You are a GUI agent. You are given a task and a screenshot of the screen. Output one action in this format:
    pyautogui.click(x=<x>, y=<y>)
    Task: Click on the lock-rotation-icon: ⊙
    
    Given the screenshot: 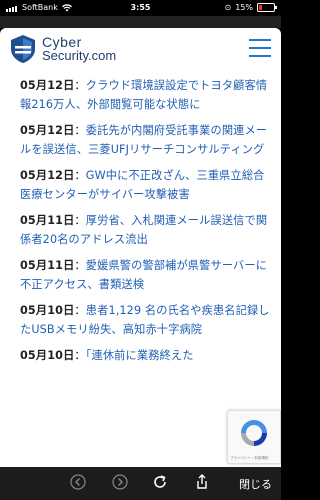 What is the action you would take?
    pyautogui.click(x=228, y=7)
    